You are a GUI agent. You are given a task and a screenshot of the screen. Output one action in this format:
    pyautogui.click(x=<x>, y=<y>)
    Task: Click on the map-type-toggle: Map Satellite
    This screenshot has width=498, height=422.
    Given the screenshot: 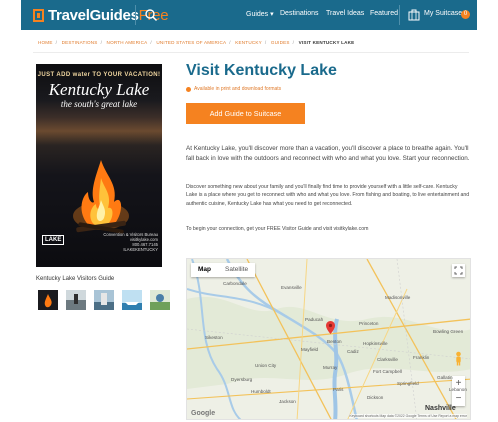 What is the action you would take?
    pyautogui.click(x=223, y=270)
    